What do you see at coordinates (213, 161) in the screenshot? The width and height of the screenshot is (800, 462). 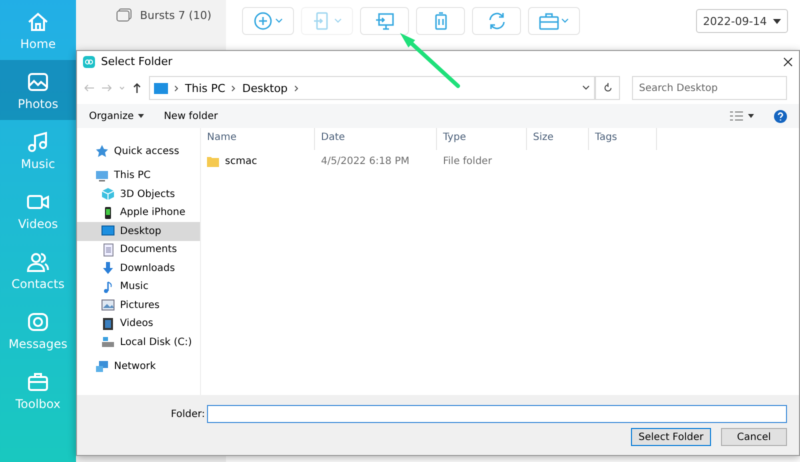 I see `folder-icon` at bounding box center [213, 161].